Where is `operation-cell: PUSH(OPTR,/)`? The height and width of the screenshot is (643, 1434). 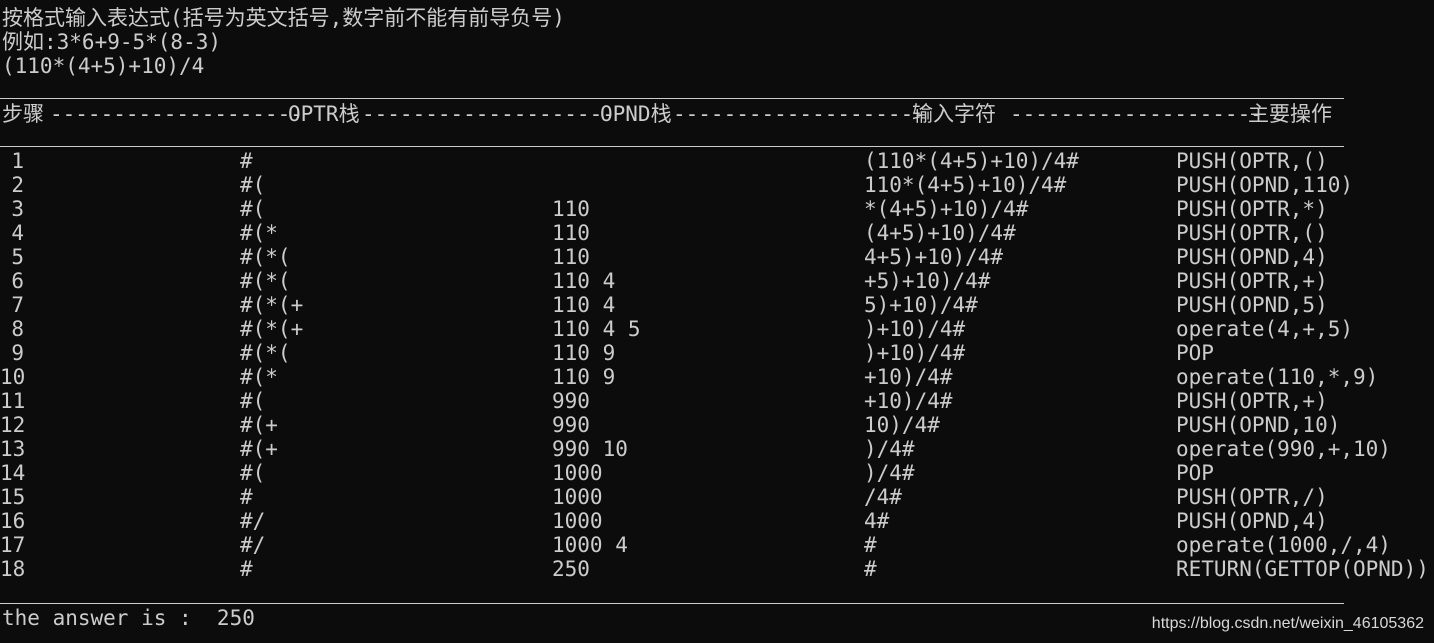
operation-cell: PUSH(OPTR,/) is located at coordinates (1252, 497).